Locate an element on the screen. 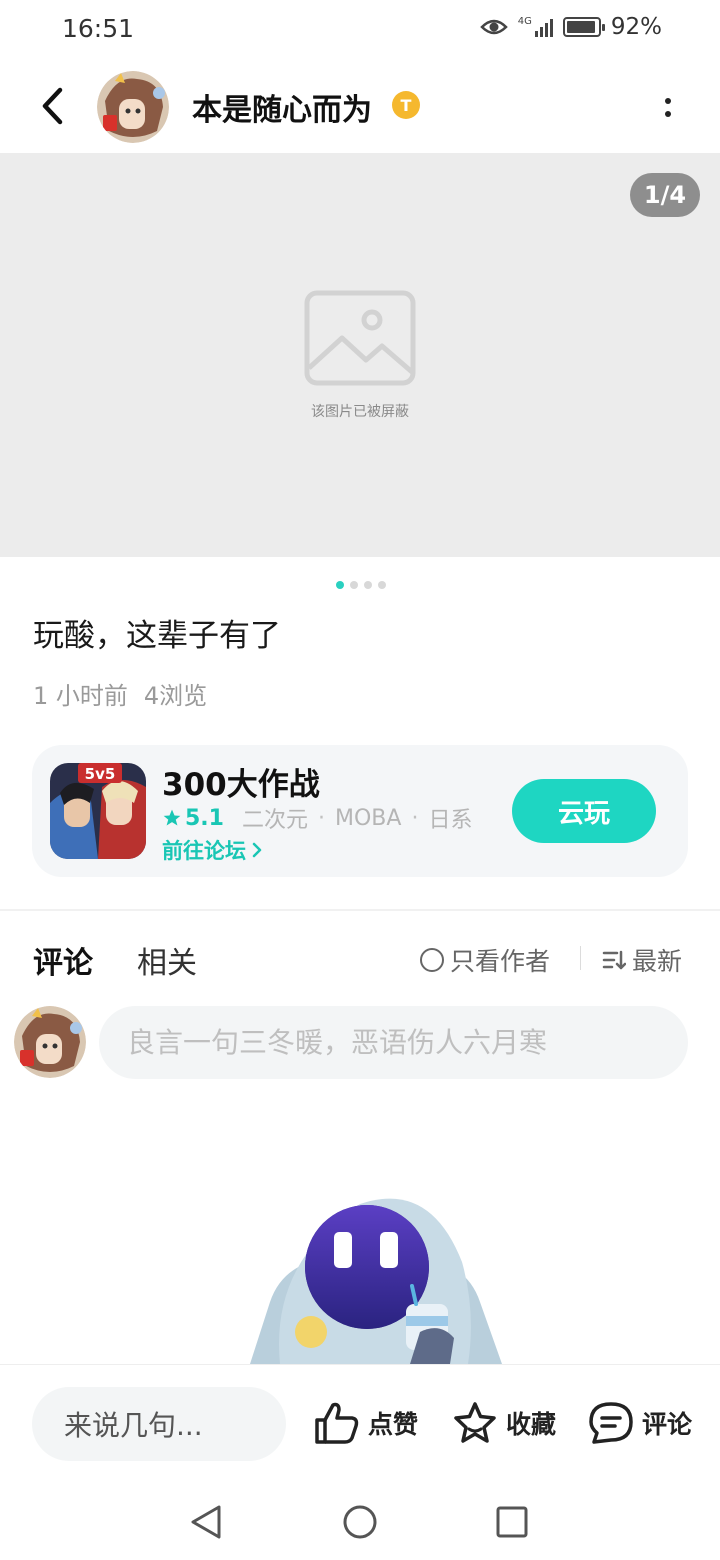  nav-back-button is located at coordinates (206, 1522).